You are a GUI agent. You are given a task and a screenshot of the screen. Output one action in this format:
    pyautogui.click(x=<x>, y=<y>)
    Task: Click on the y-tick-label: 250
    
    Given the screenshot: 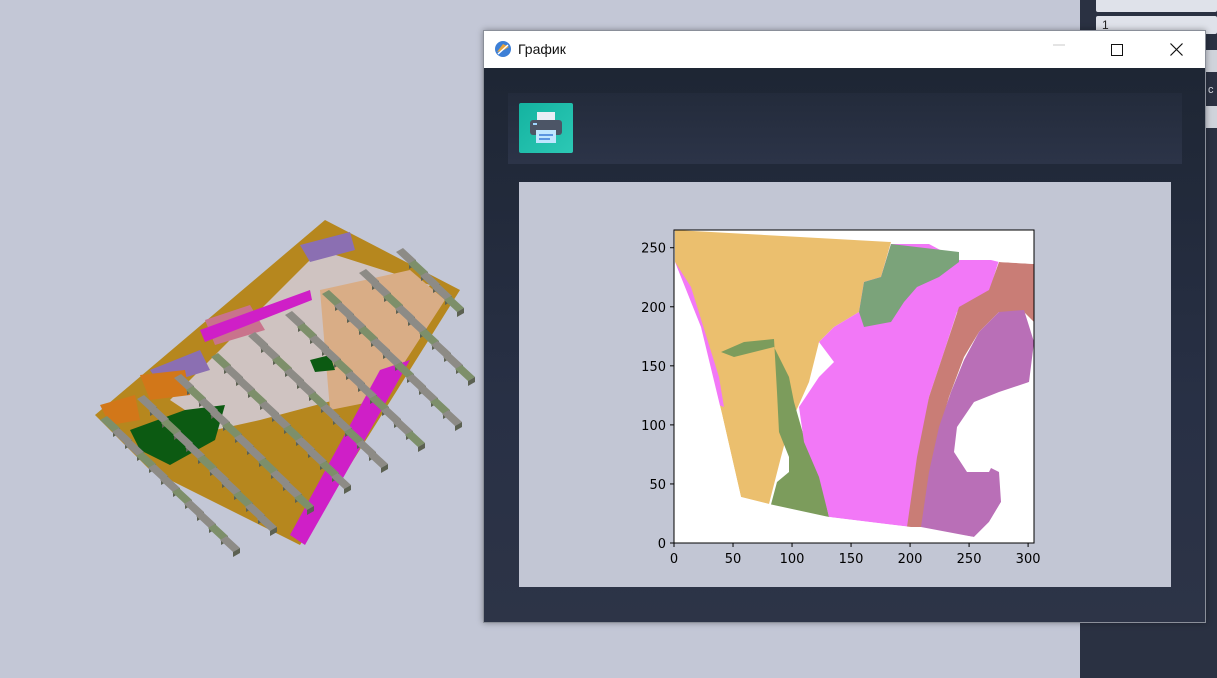 What is the action you would take?
    pyautogui.click(x=653, y=249)
    